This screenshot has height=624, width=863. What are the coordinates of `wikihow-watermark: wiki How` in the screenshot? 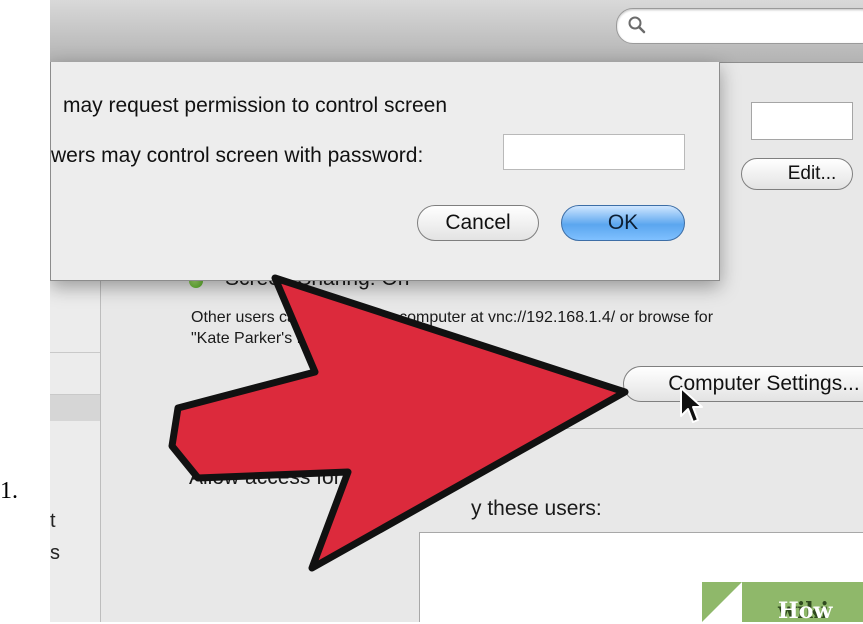 It's located at (782, 603).